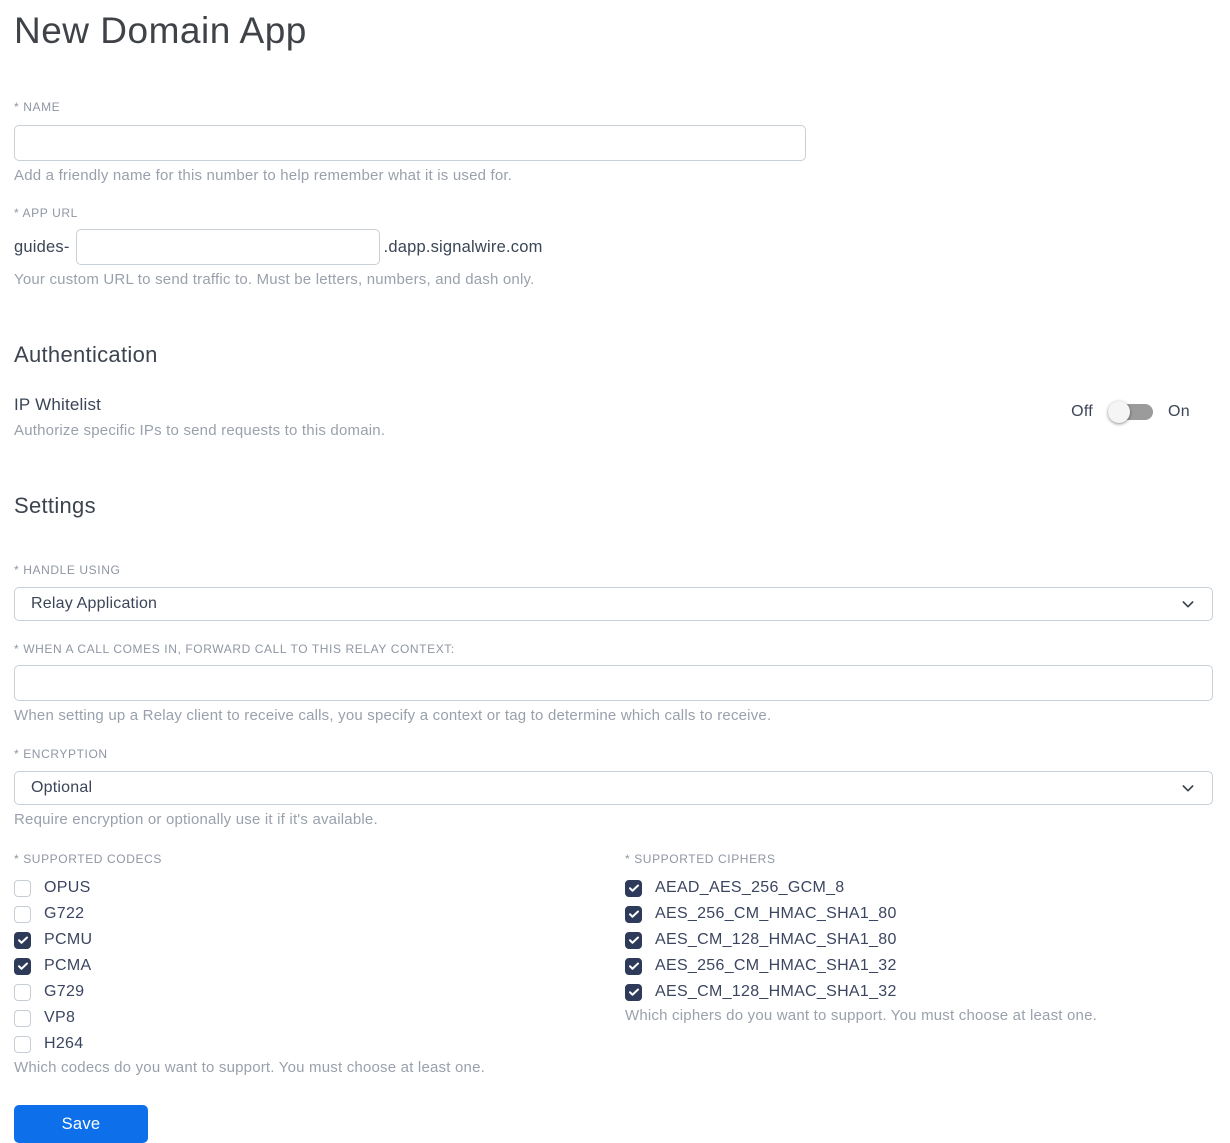 The width and height of the screenshot is (1230, 1143). I want to click on cipher-option-label: AEAD_AES_256_GCM_8, so click(750, 887).